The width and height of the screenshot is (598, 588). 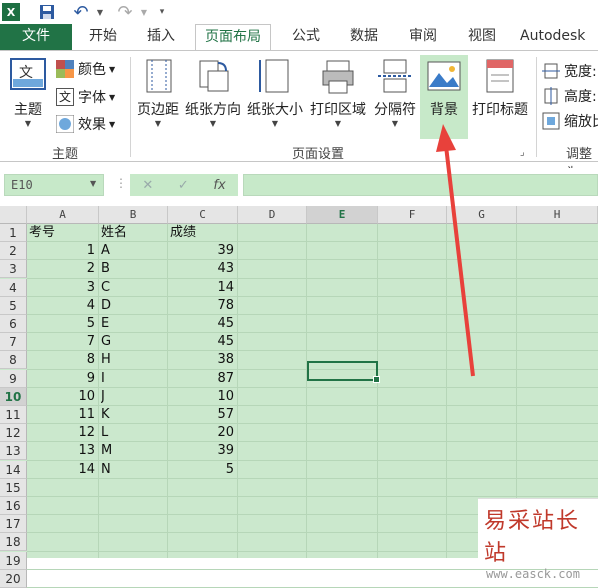 I want to click on watermark-title: 易采站长站, so click(x=532, y=537).